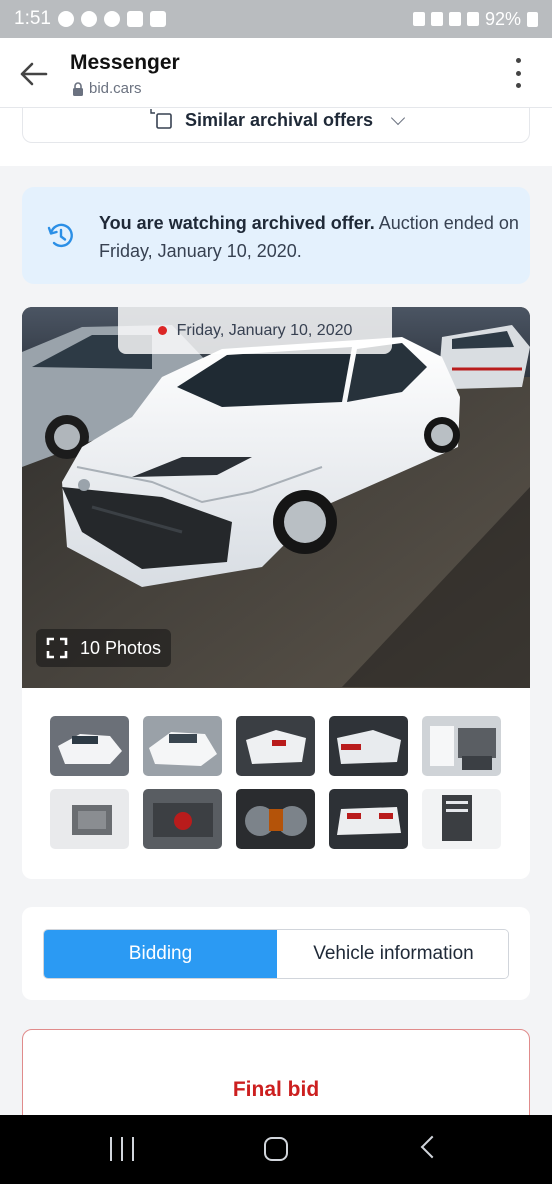  Describe the element at coordinates (157, 19) in the screenshot. I see `gallery-icon` at that location.